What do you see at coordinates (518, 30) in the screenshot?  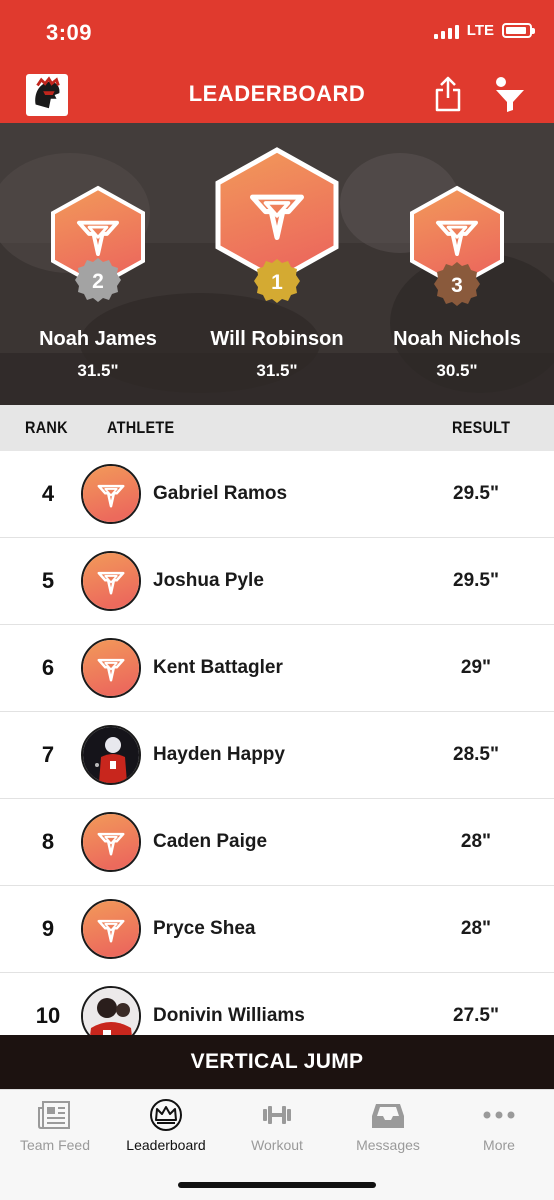 I see `battery-icon` at bounding box center [518, 30].